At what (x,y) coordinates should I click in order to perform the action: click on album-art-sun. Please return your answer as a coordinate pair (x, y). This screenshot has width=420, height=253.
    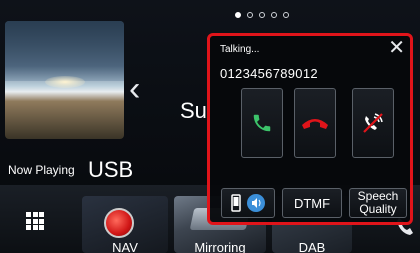
    Looking at the image, I should click on (65, 82).